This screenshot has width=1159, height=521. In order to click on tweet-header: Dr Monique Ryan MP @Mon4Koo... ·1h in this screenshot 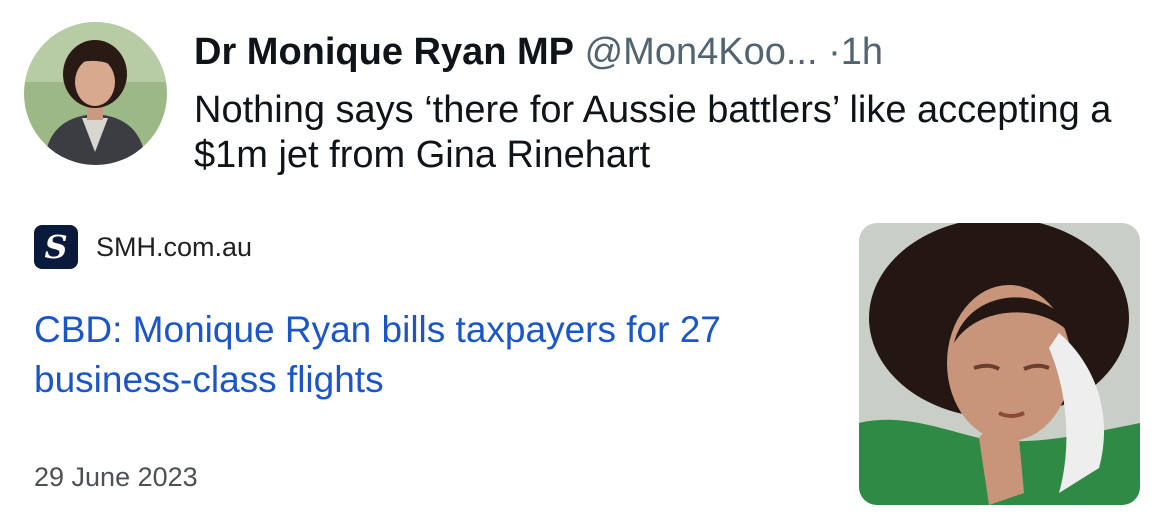, I will do `click(538, 52)`.